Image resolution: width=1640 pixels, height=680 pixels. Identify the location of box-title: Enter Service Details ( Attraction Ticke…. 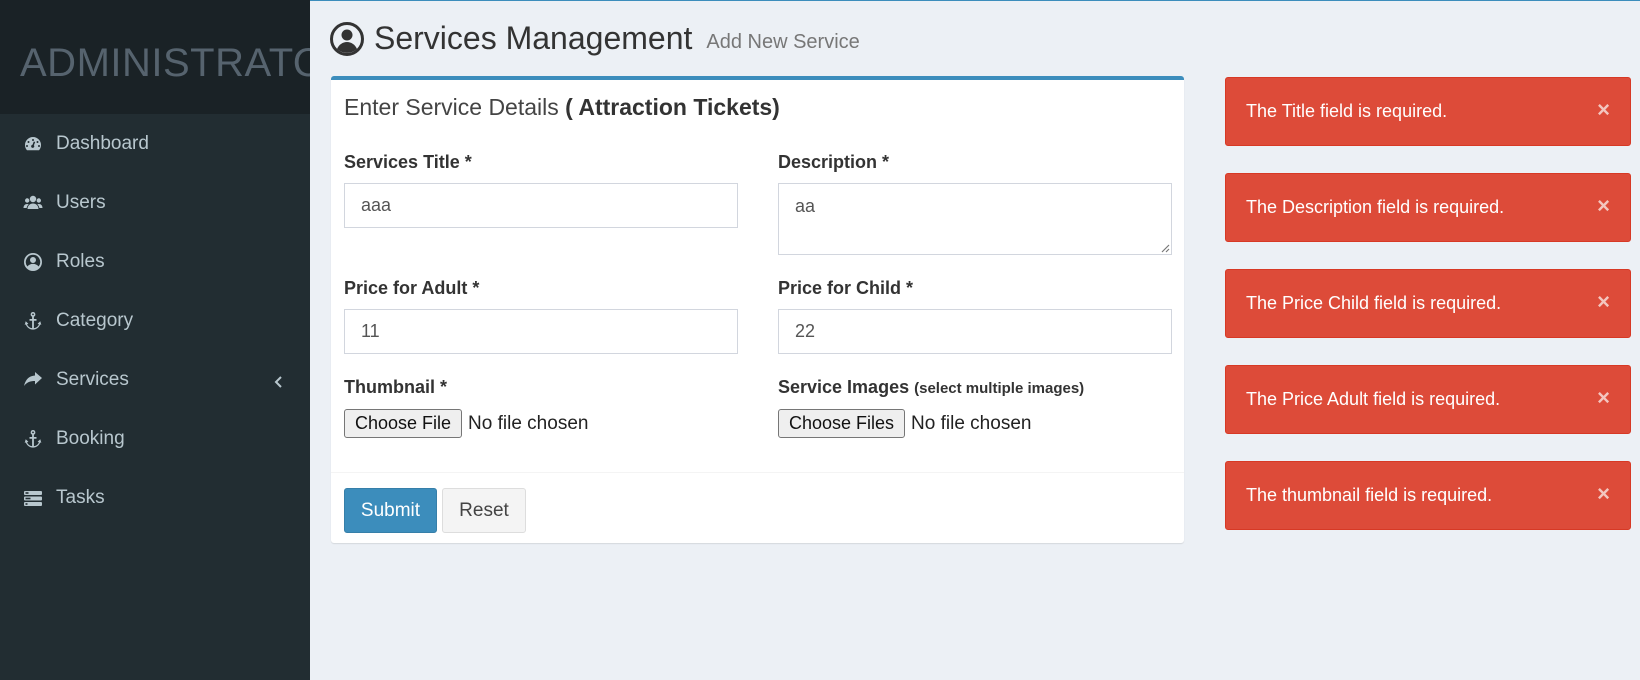
(562, 107).